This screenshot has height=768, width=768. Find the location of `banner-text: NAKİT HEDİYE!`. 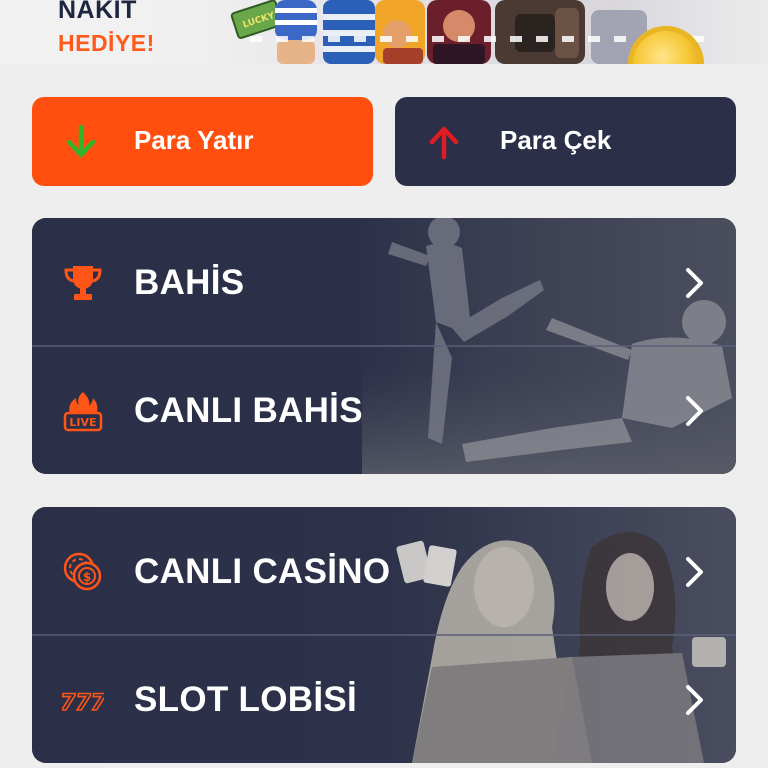

banner-text: NAKİT HEDİYE! is located at coordinates (106, 27).